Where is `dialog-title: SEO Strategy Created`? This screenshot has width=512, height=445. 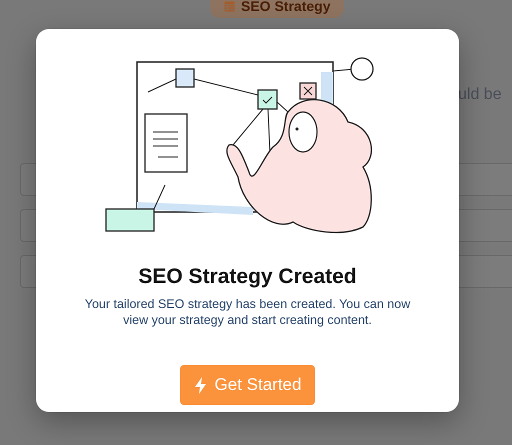
dialog-title: SEO Strategy Created is located at coordinates (247, 277).